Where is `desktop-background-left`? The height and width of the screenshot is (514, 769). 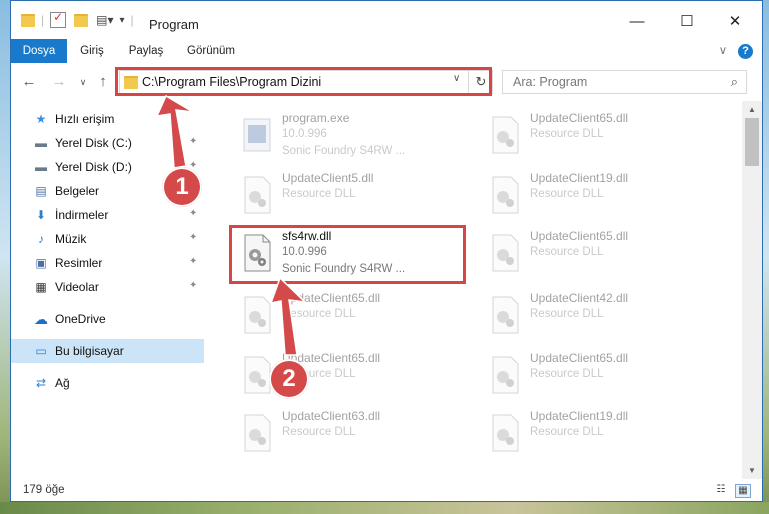 desktop-background-left is located at coordinates (5, 257).